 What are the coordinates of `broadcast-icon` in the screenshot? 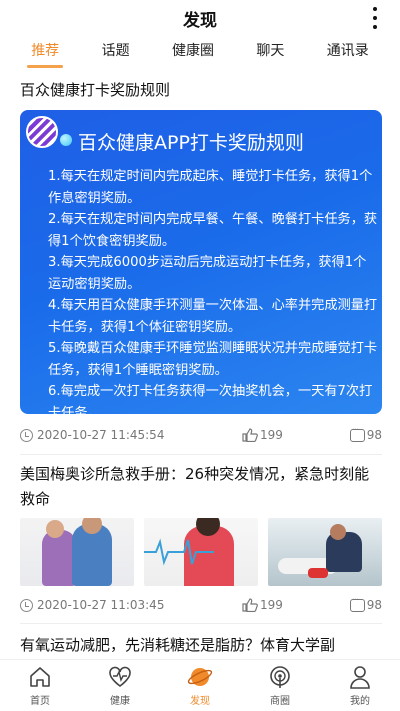 It's located at (280, 677).